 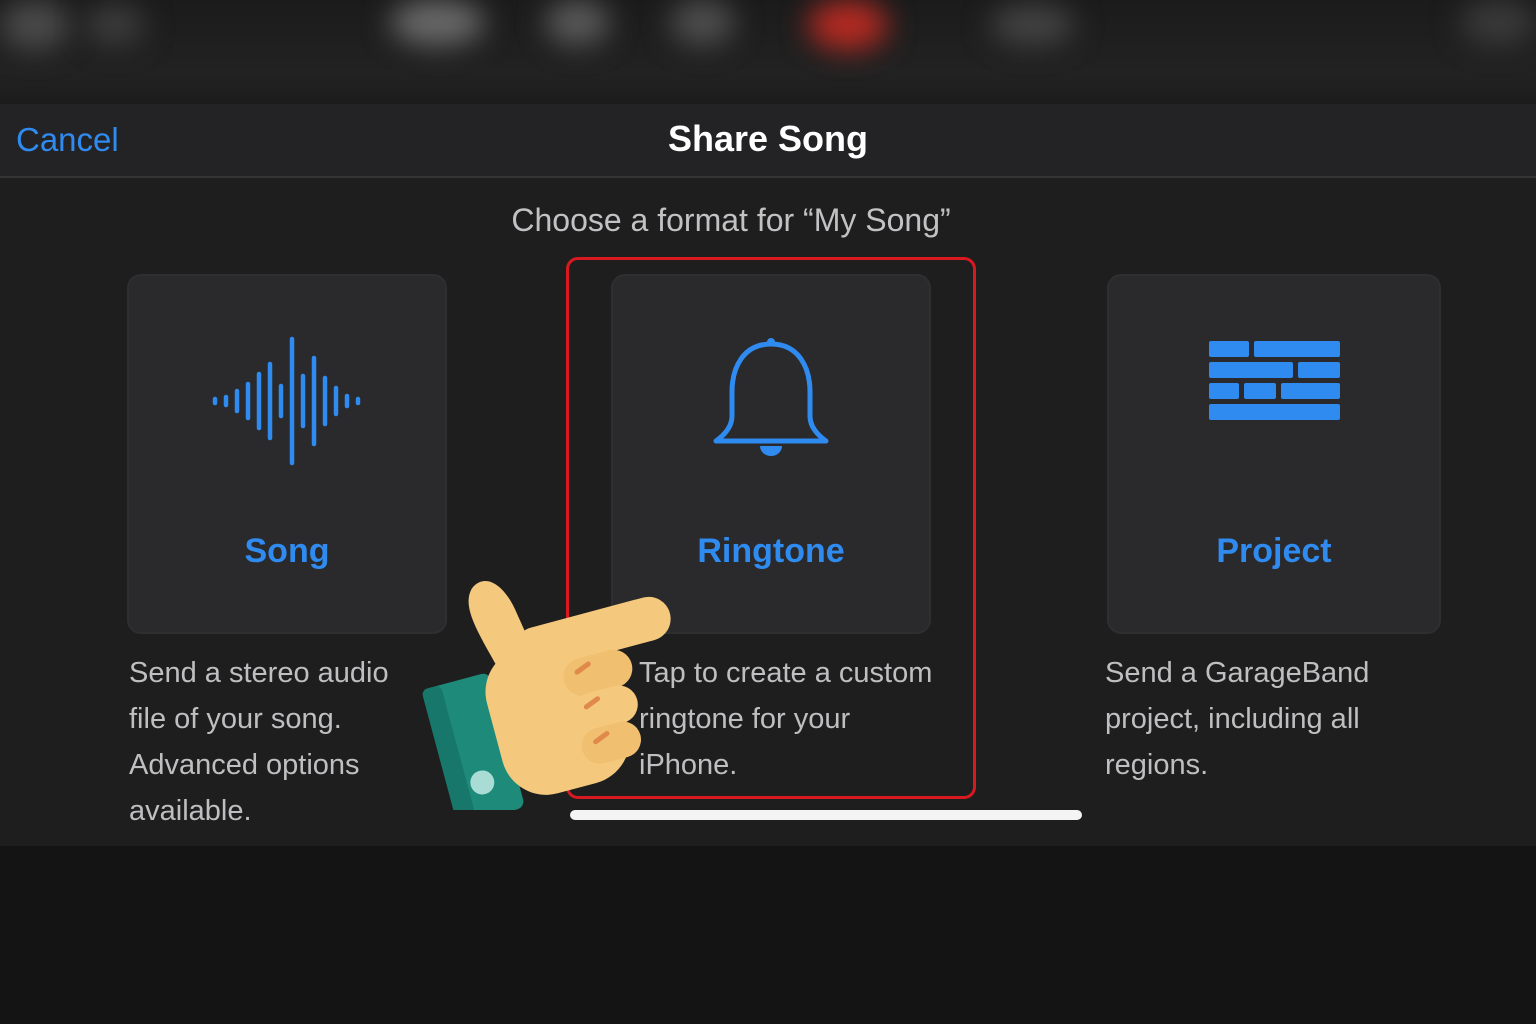 I want to click on page-title: Share Song, so click(x=768, y=138).